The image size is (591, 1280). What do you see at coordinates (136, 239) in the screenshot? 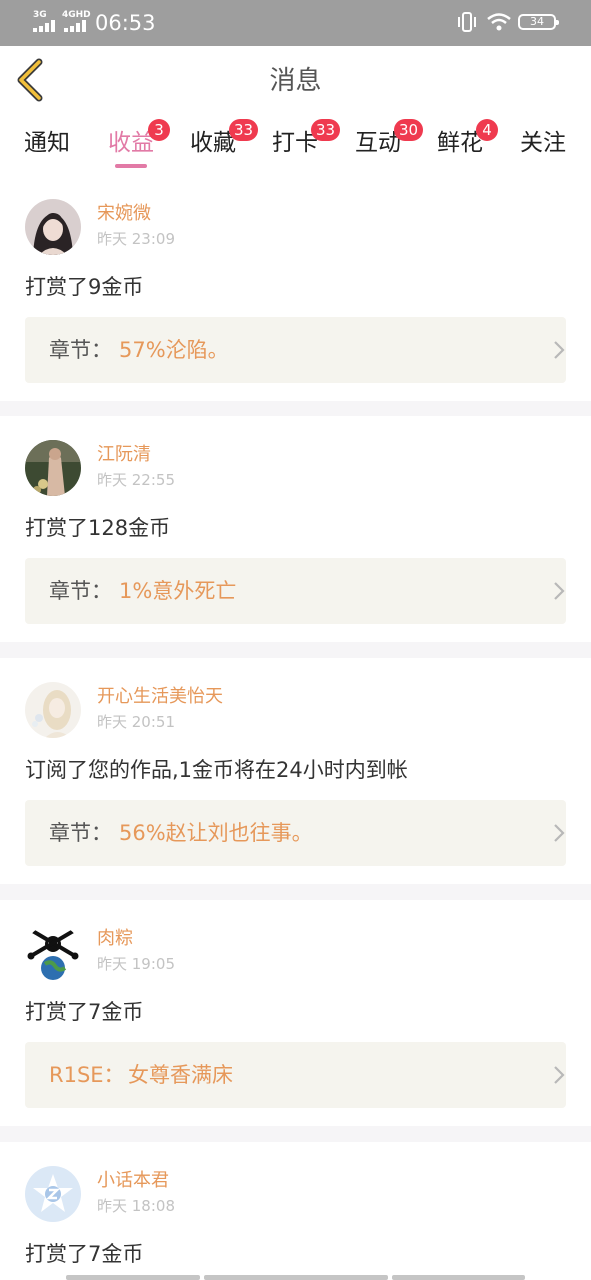
I see `message-time: 昨天 23:09` at bounding box center [136, 239].